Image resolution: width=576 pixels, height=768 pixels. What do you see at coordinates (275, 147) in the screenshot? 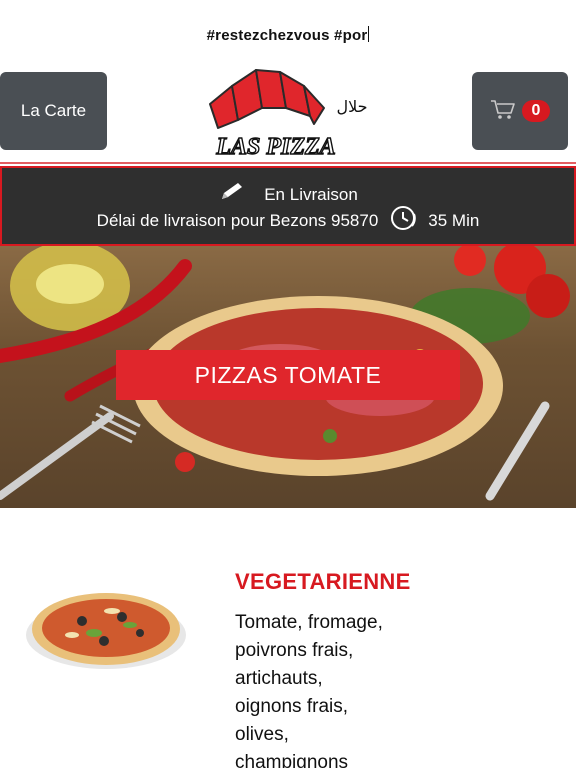
I see `logo-text: LAS PIZZA` at bounding box center [275, 147].